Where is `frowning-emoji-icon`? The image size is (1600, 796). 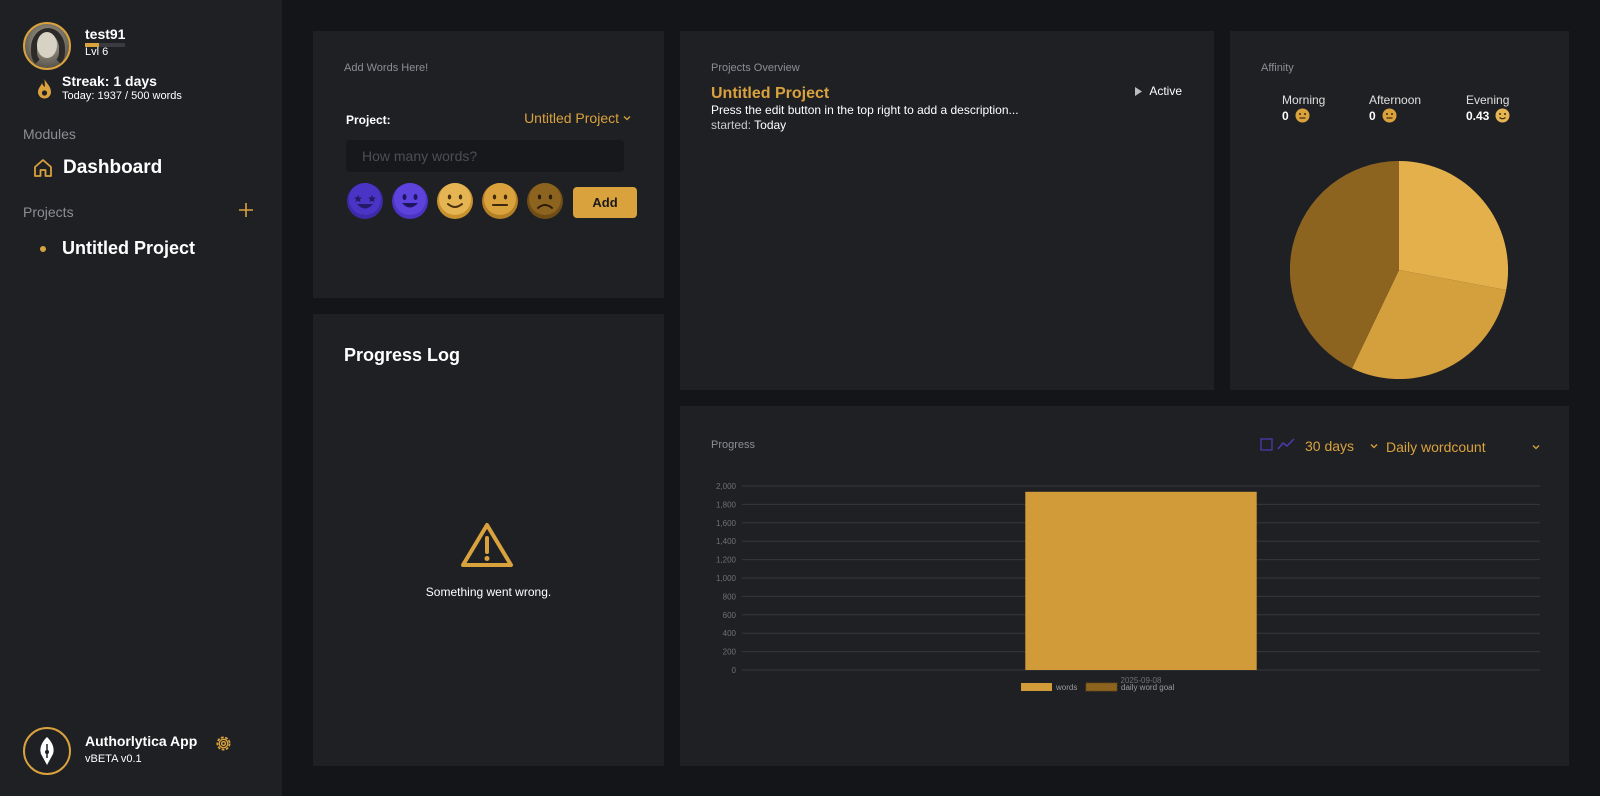 frowning-emoji-icon is located at coordinates (545, 201).